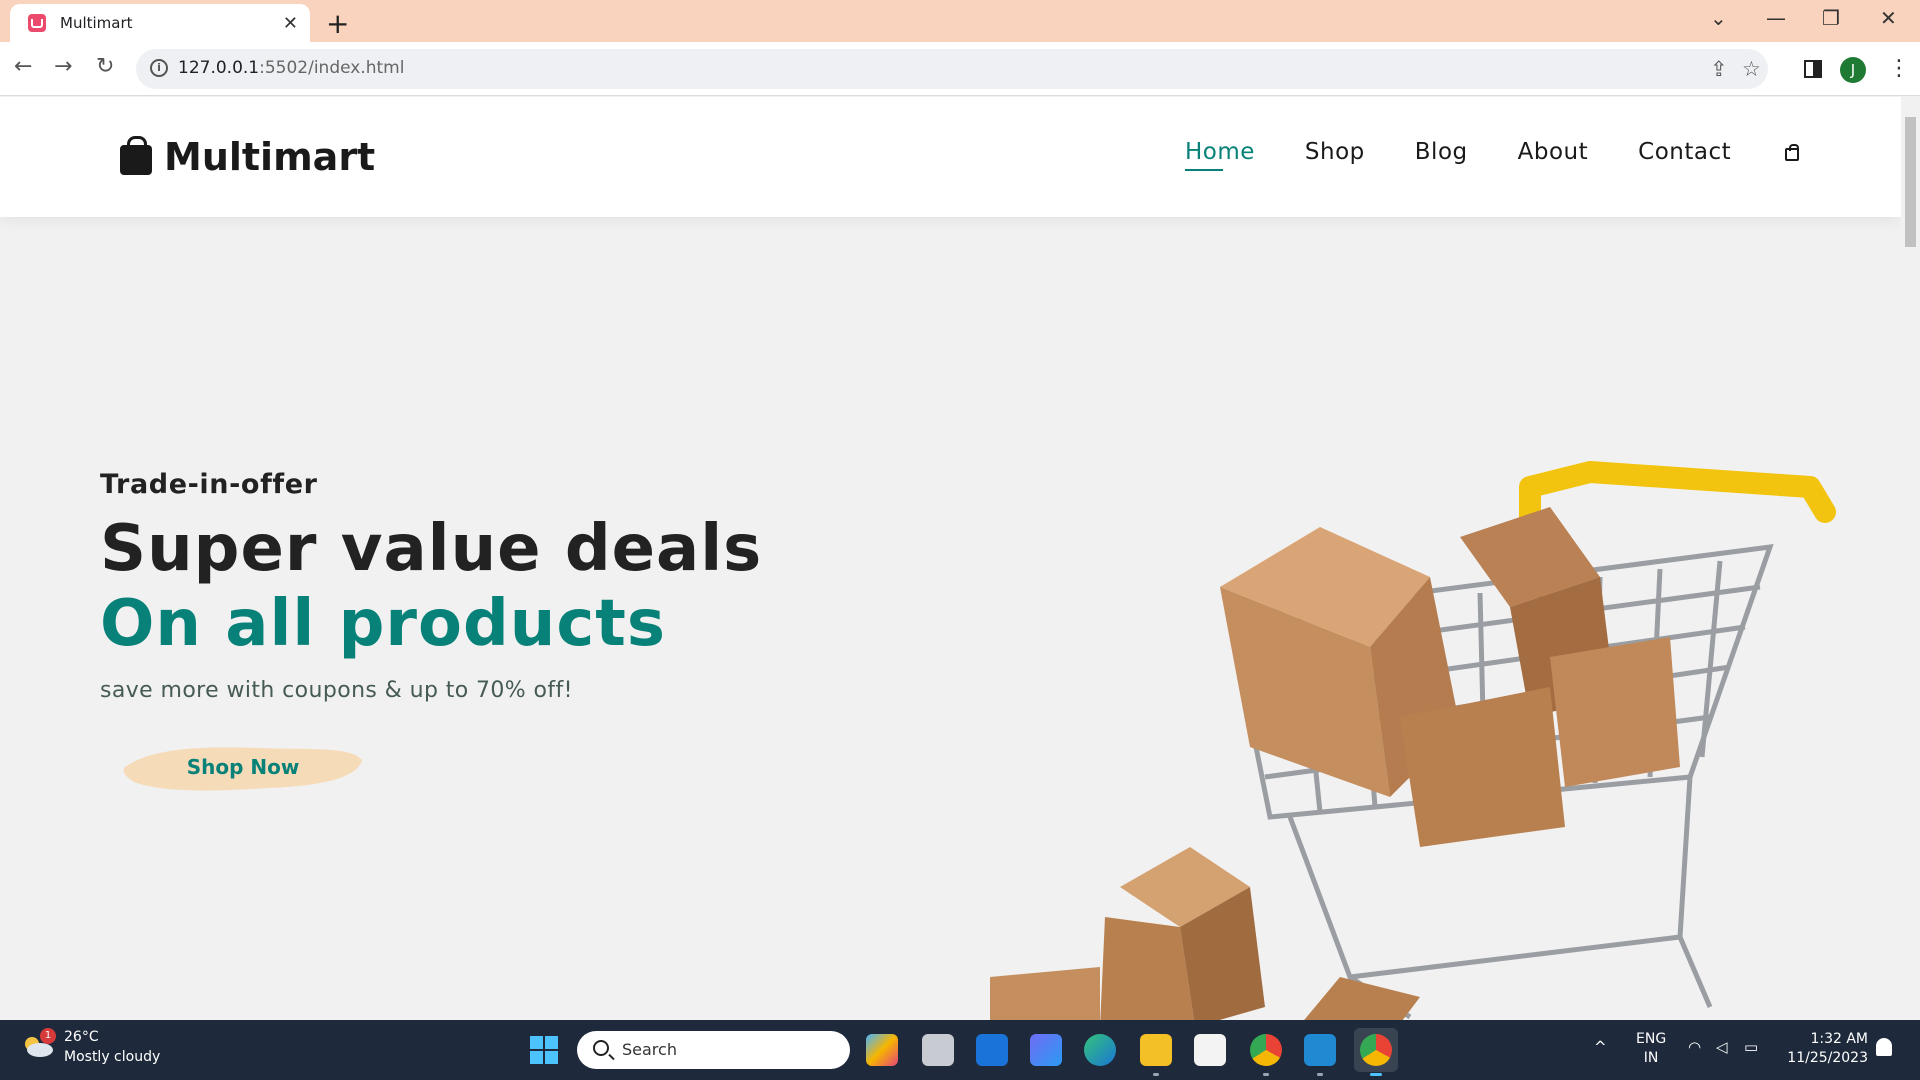 This screenshot has height=1080, width=1920. I want to click on show-hidden-icons-icon: ^, so click(1600, 1047).